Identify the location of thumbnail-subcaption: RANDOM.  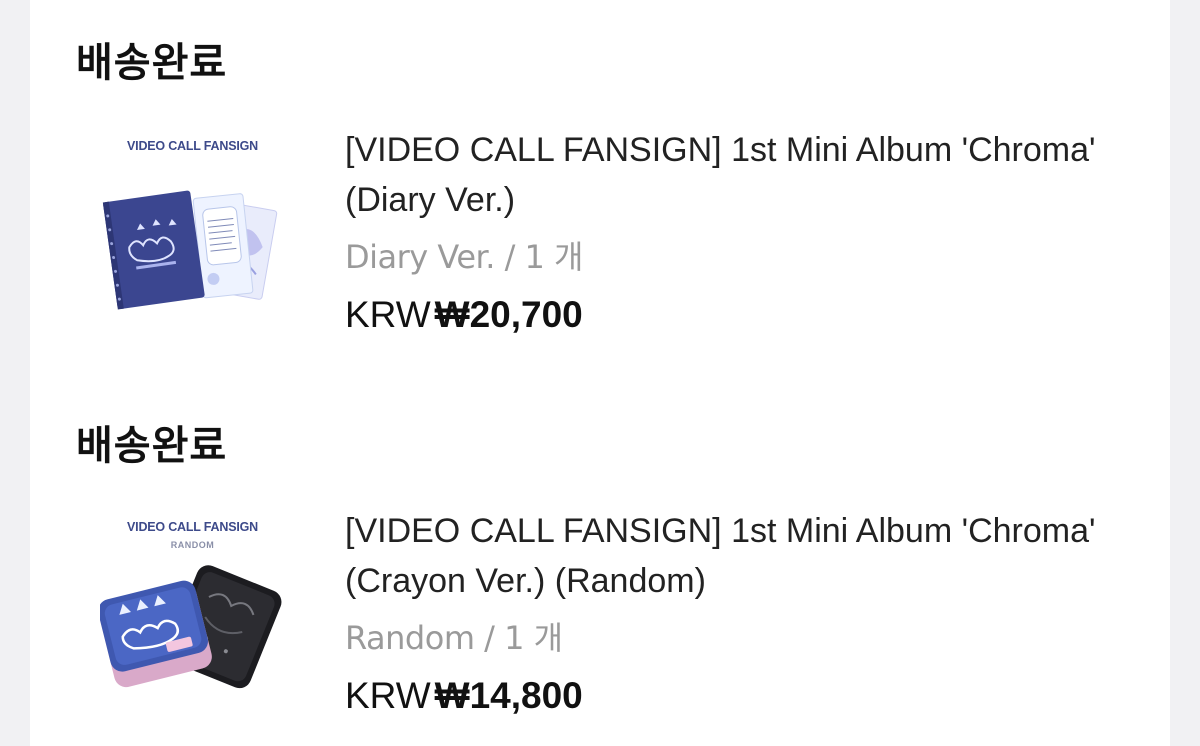
(192, 545).